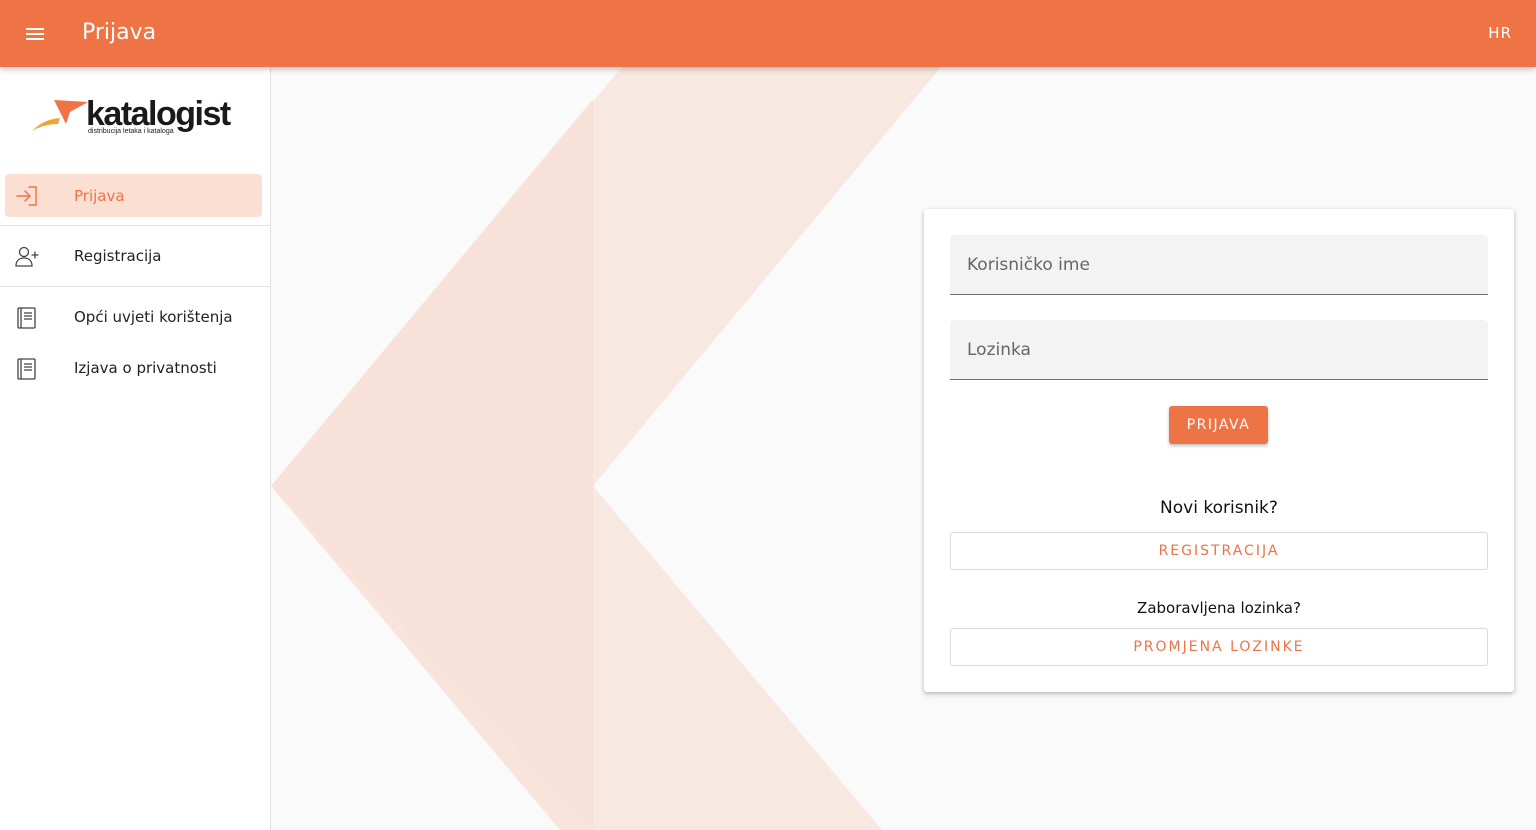 Image resolution: width=1536 pixels, height=830 pixels. I want to click on sidebar-item-registracija: Registracija, so click(135, 256).